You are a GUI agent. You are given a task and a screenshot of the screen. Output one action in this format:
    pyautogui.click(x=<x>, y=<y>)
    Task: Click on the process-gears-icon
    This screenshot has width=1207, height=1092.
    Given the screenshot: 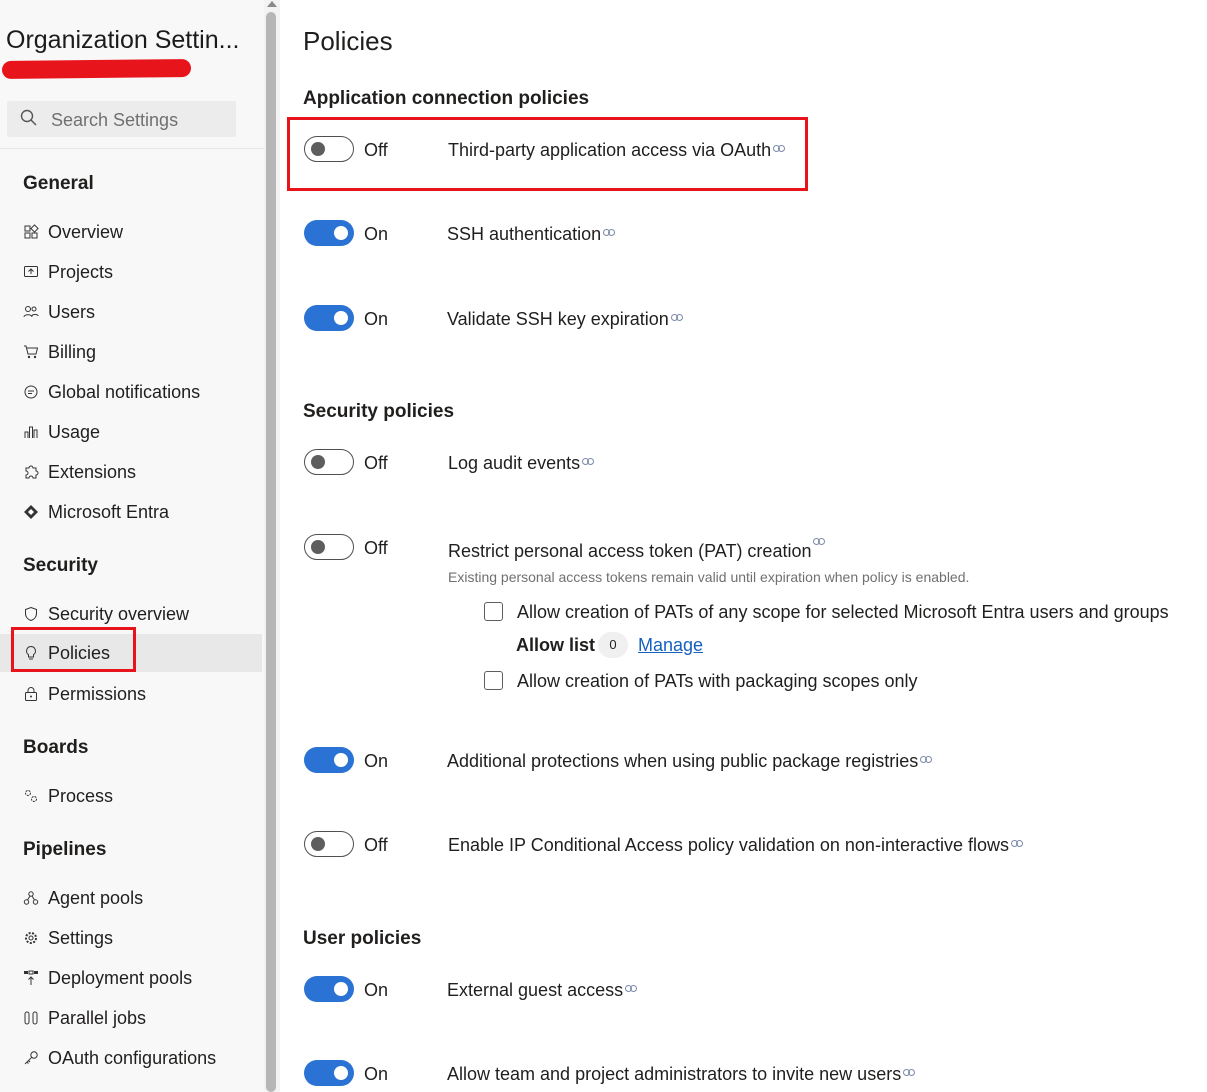 What is the action you would take?
    pyautogui.click(x=31, y=796)
    